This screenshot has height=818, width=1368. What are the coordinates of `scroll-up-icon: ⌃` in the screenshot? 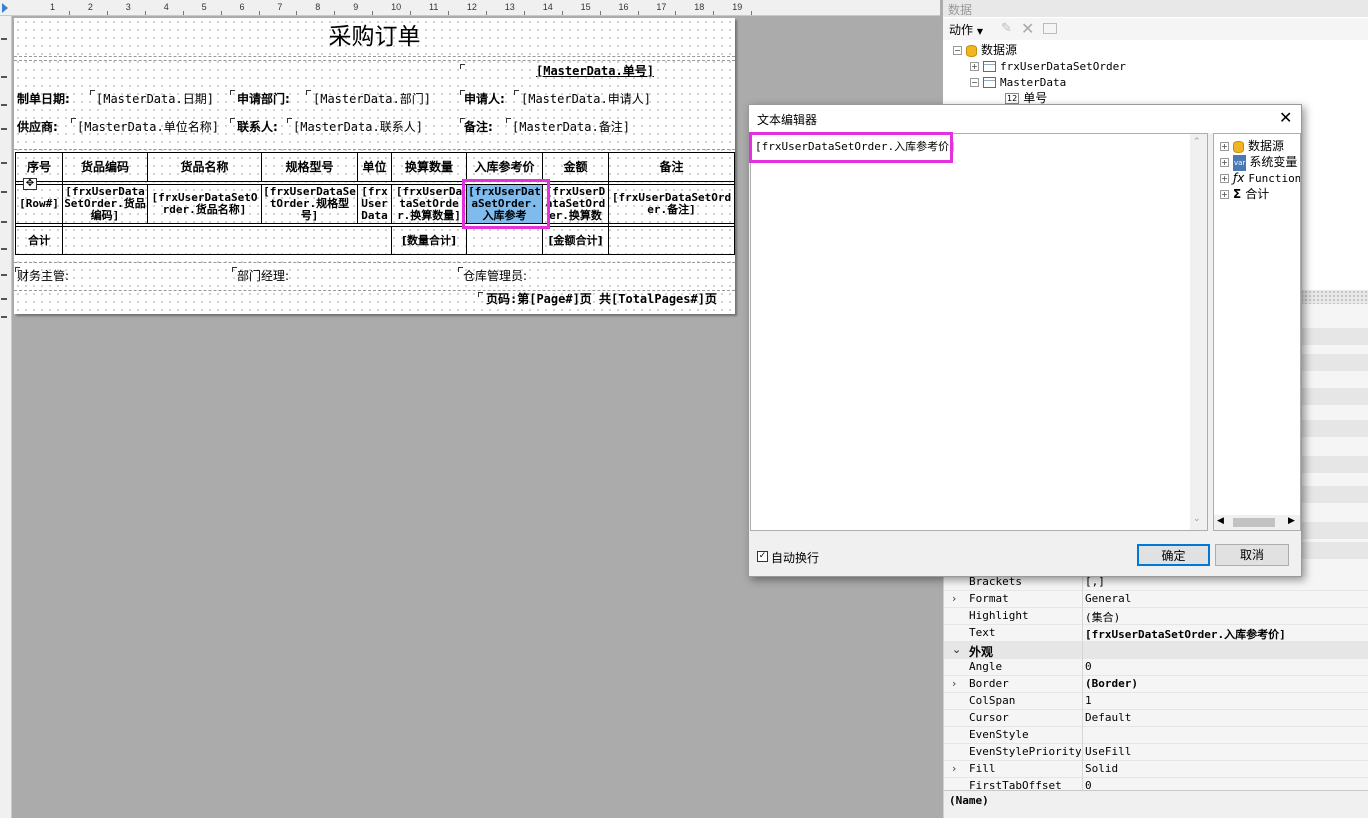 It's located at (1197, 142).